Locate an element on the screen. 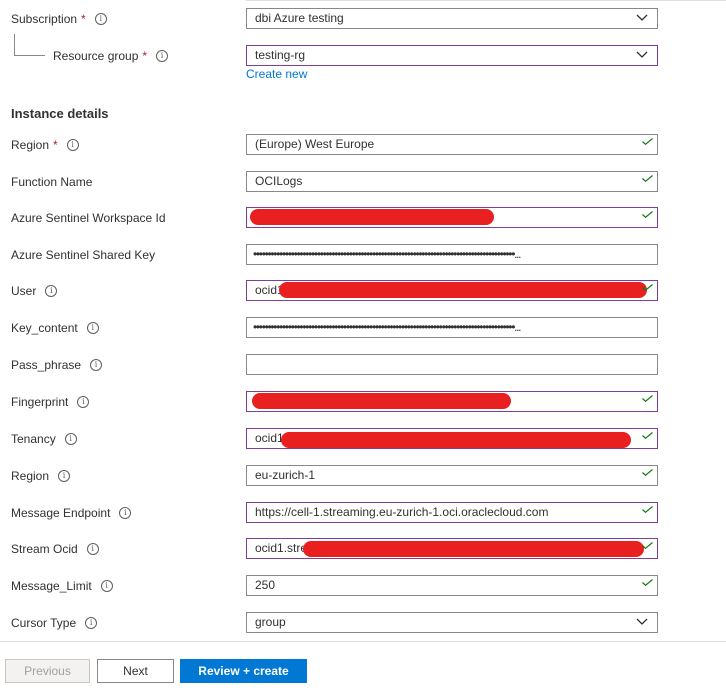 Image resolution: width=726 pixels, height=693 pixels. oci-region-label: Region i is located at coordinates (41, 476).